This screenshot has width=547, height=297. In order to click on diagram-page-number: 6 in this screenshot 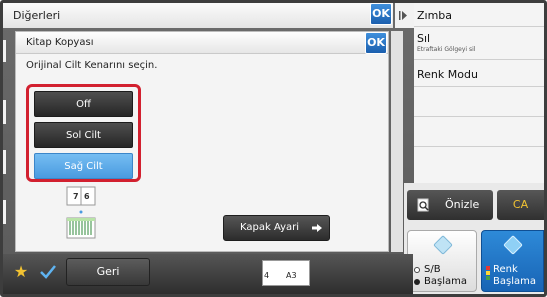, I will do `click(87, 196)`.